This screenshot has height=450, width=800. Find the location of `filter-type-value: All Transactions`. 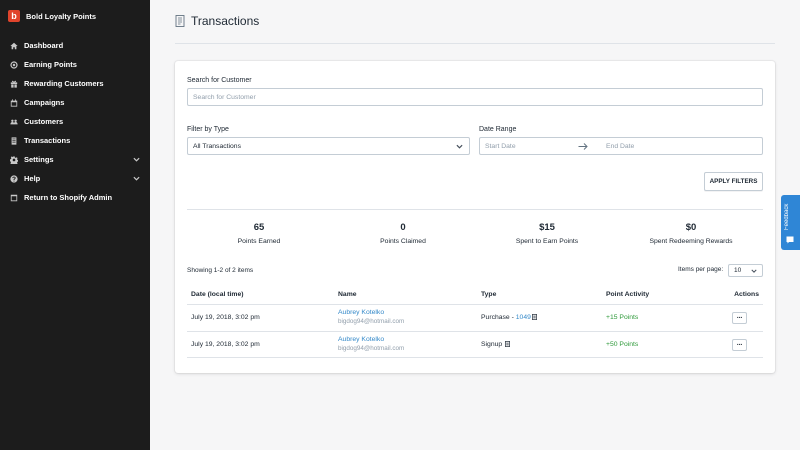

filter-type-value: All Transactions is located at coordinates (217, 146).